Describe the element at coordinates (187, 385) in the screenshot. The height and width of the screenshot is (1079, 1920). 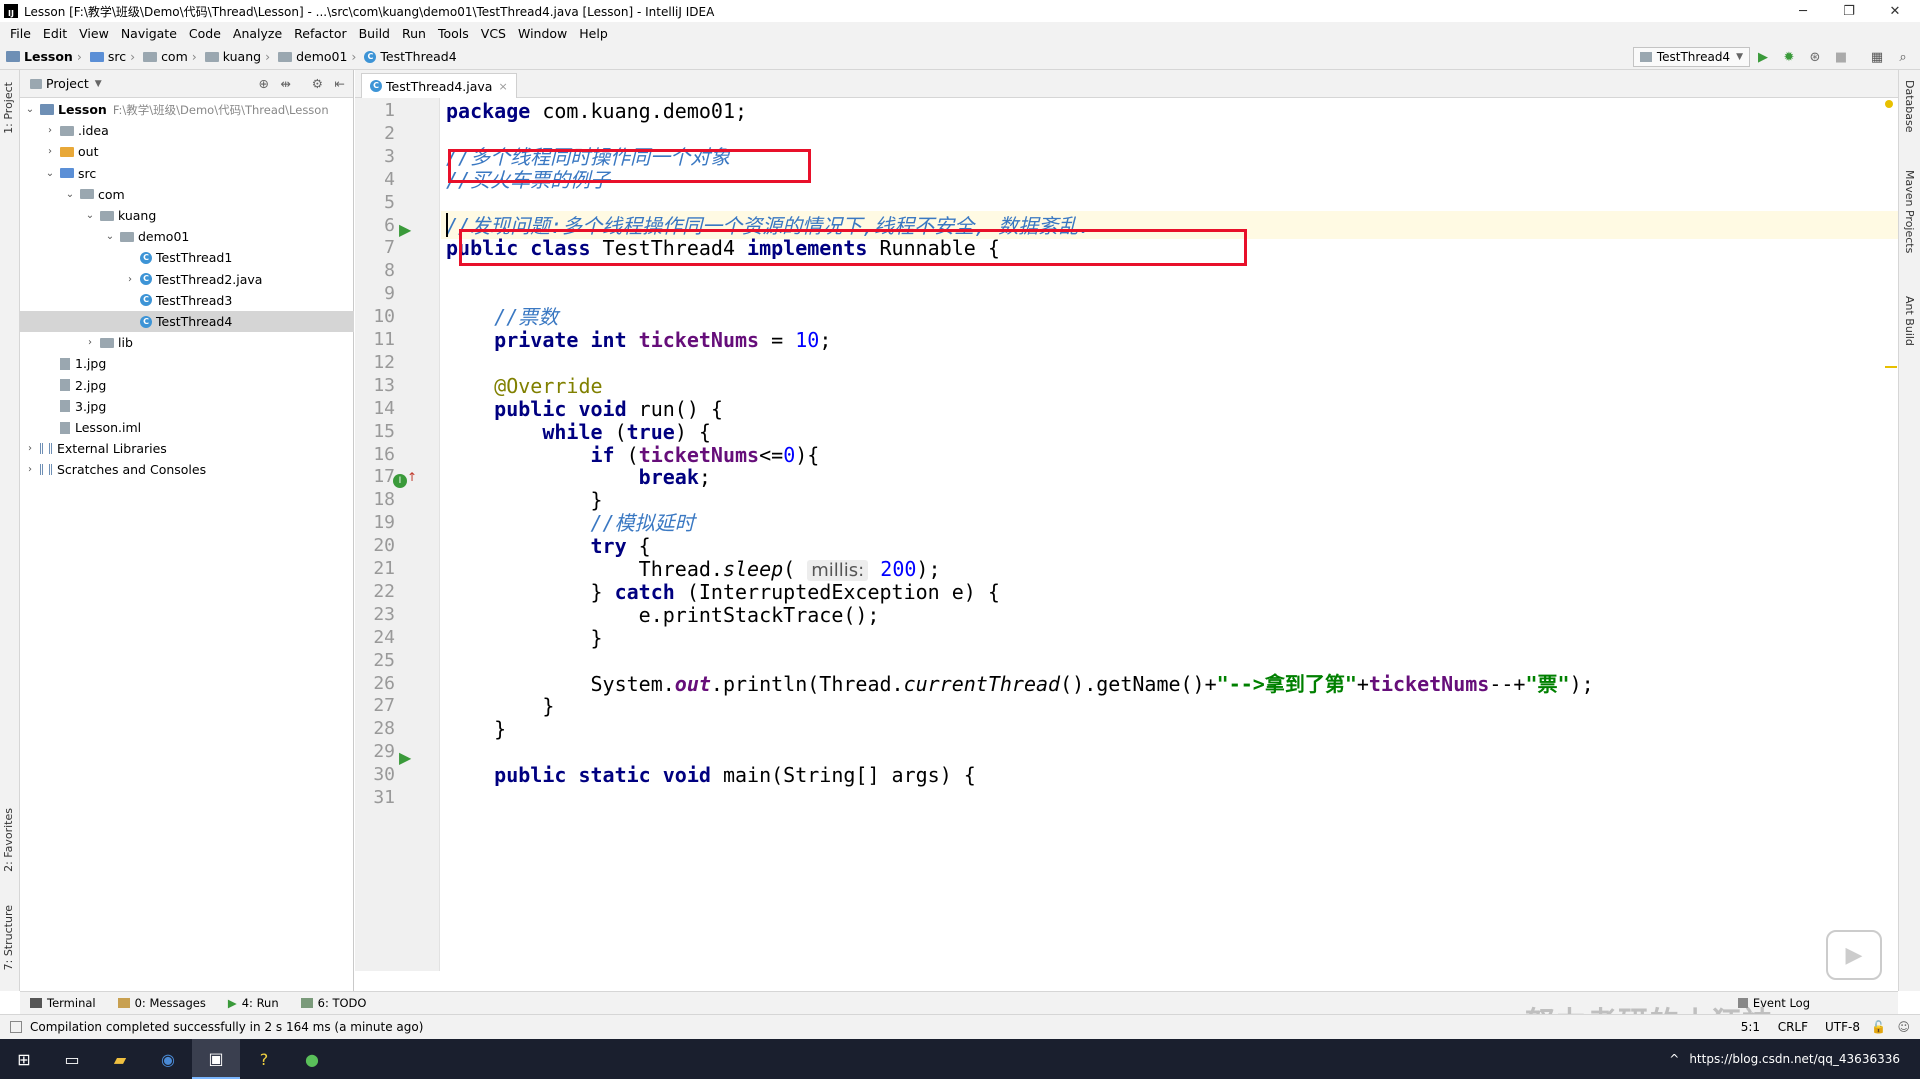
I see `tree-item: 2.jpg` at that location.